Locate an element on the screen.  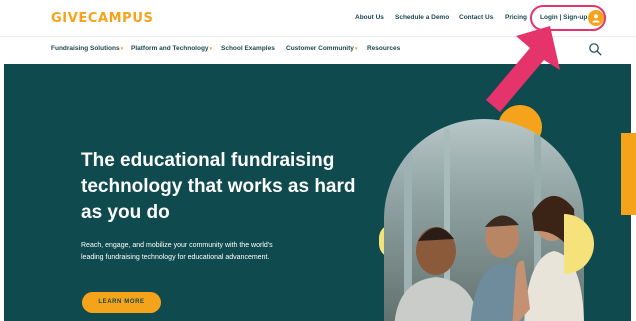
learn-more-button: LEARN MORE is located at coordinates (121, 302).